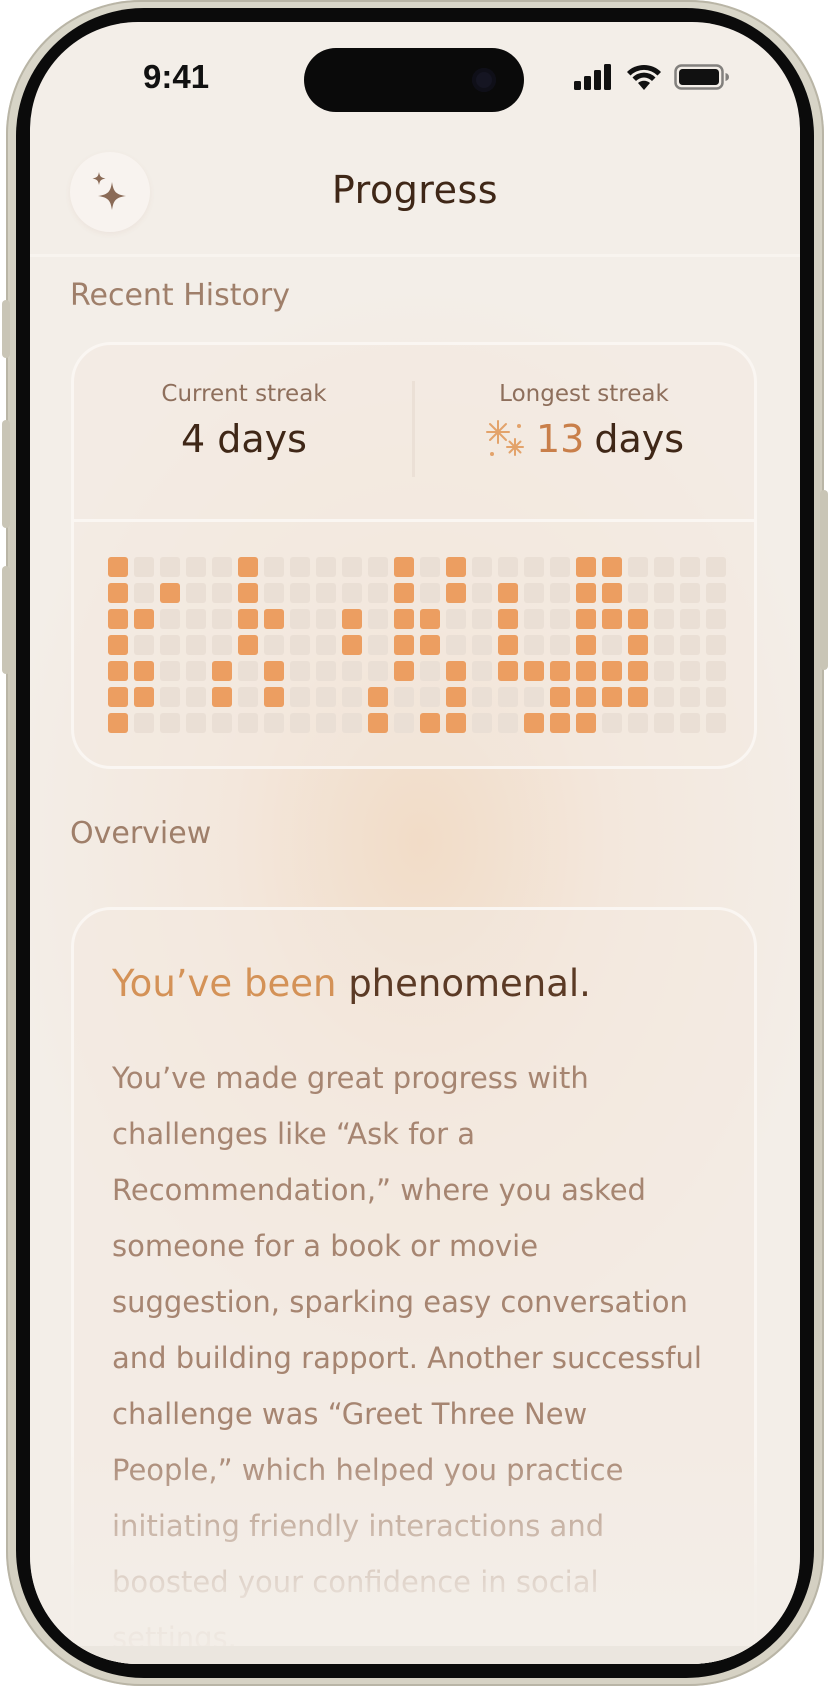 The height and width of the screenshot is (1686, 830). I want to click on power-button, so click(824, 580).